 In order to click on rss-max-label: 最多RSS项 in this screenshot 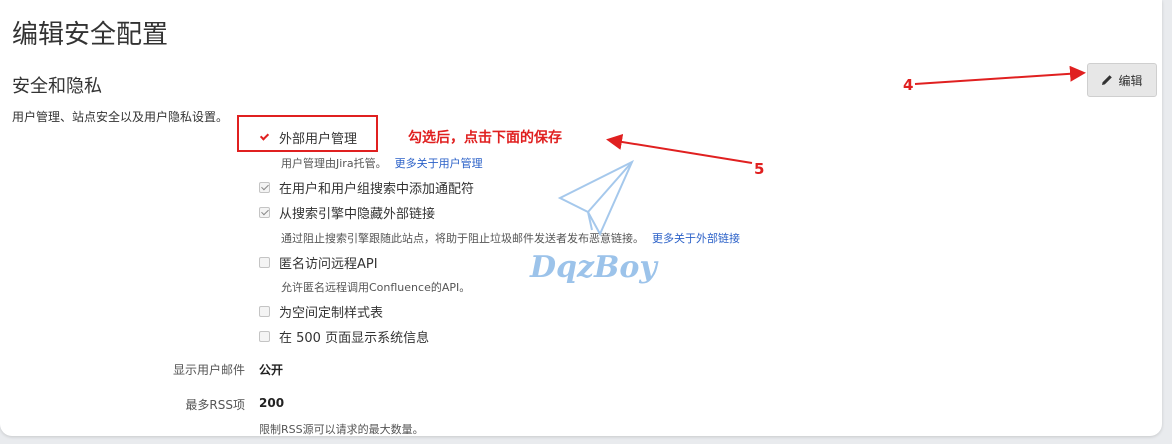, I will do `click(215, 405)`.